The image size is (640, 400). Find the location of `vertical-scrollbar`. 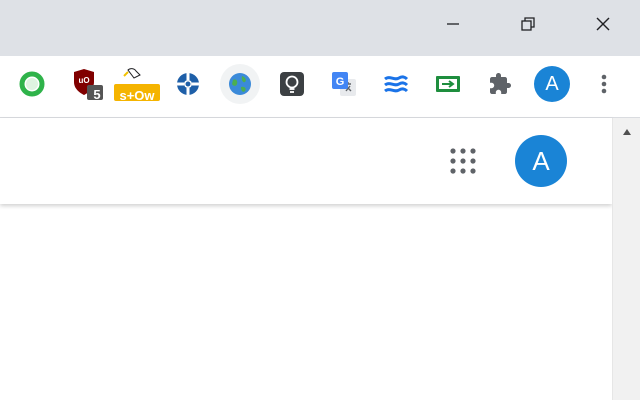

vertical-scrollbar is located at coordinates (626, 259).